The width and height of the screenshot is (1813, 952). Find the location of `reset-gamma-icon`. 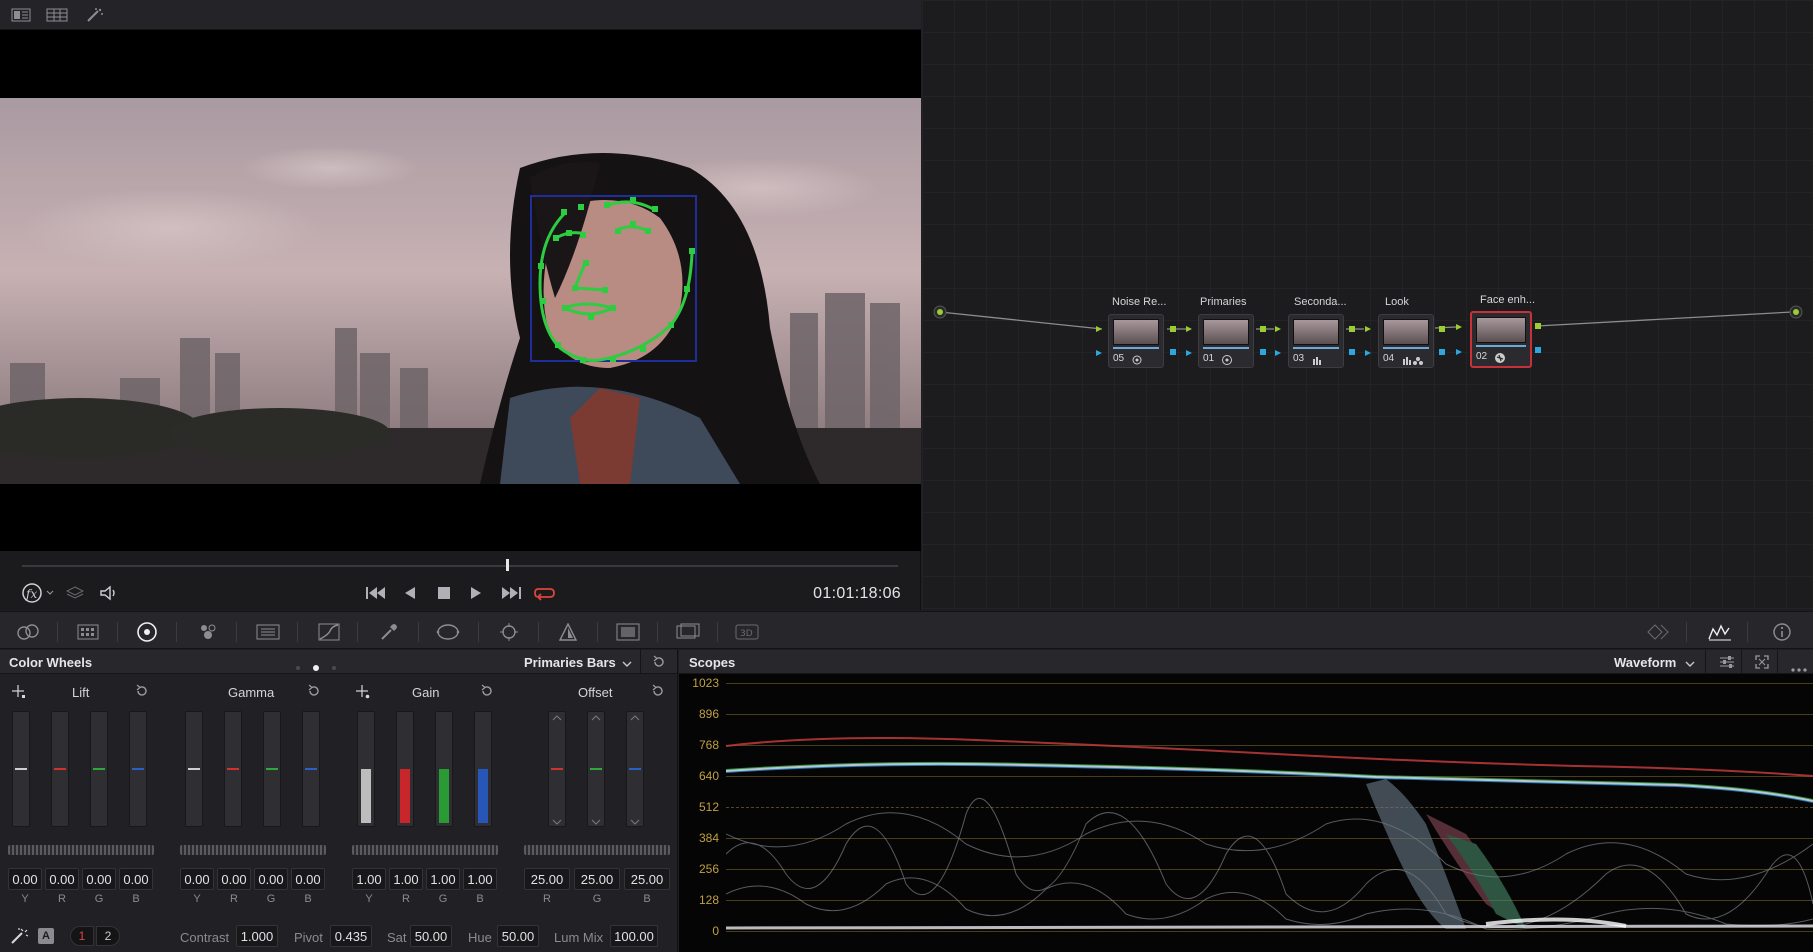

reset-gamma-icon is located at coordinates (314, 693).